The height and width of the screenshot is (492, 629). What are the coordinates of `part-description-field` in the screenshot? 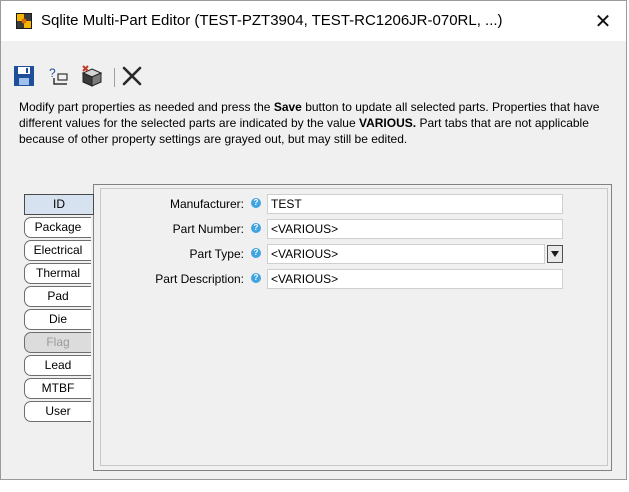 It's located at (415, 279).